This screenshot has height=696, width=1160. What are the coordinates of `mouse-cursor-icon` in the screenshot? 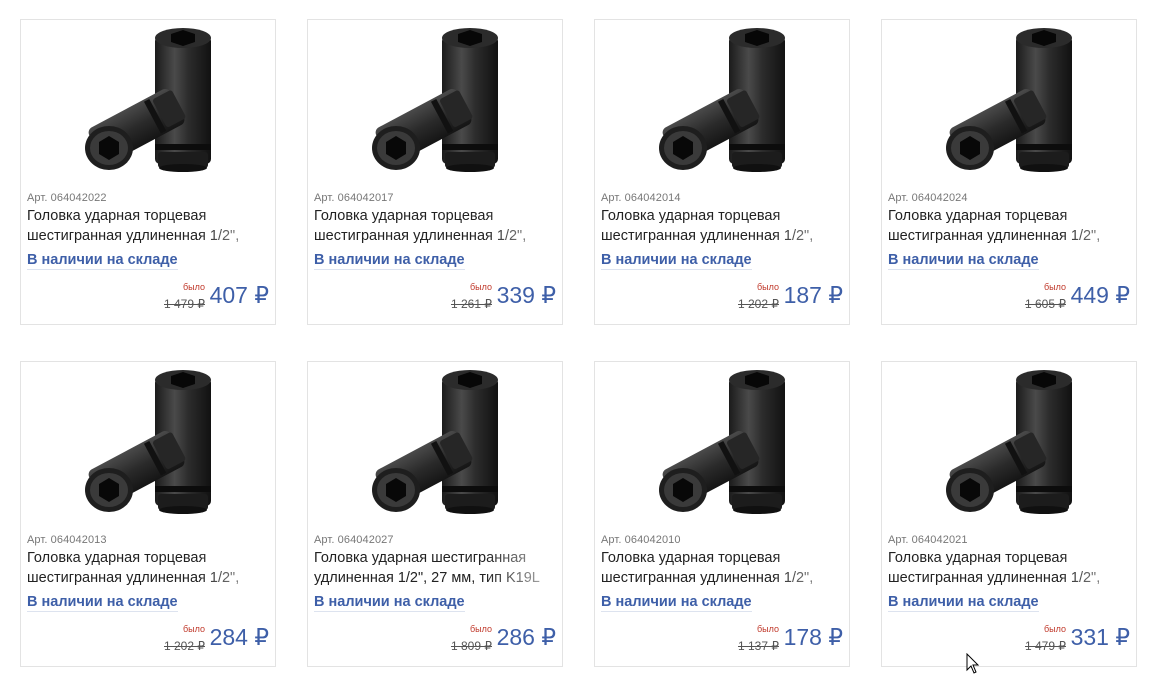 It's located at (973, 663).